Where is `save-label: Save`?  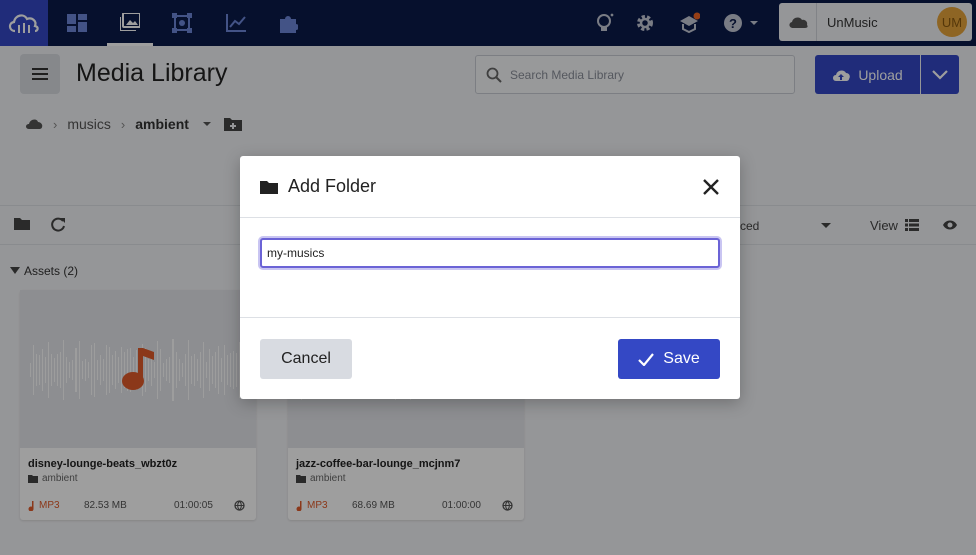
save-label: Save is located at coordinates (681, 358).